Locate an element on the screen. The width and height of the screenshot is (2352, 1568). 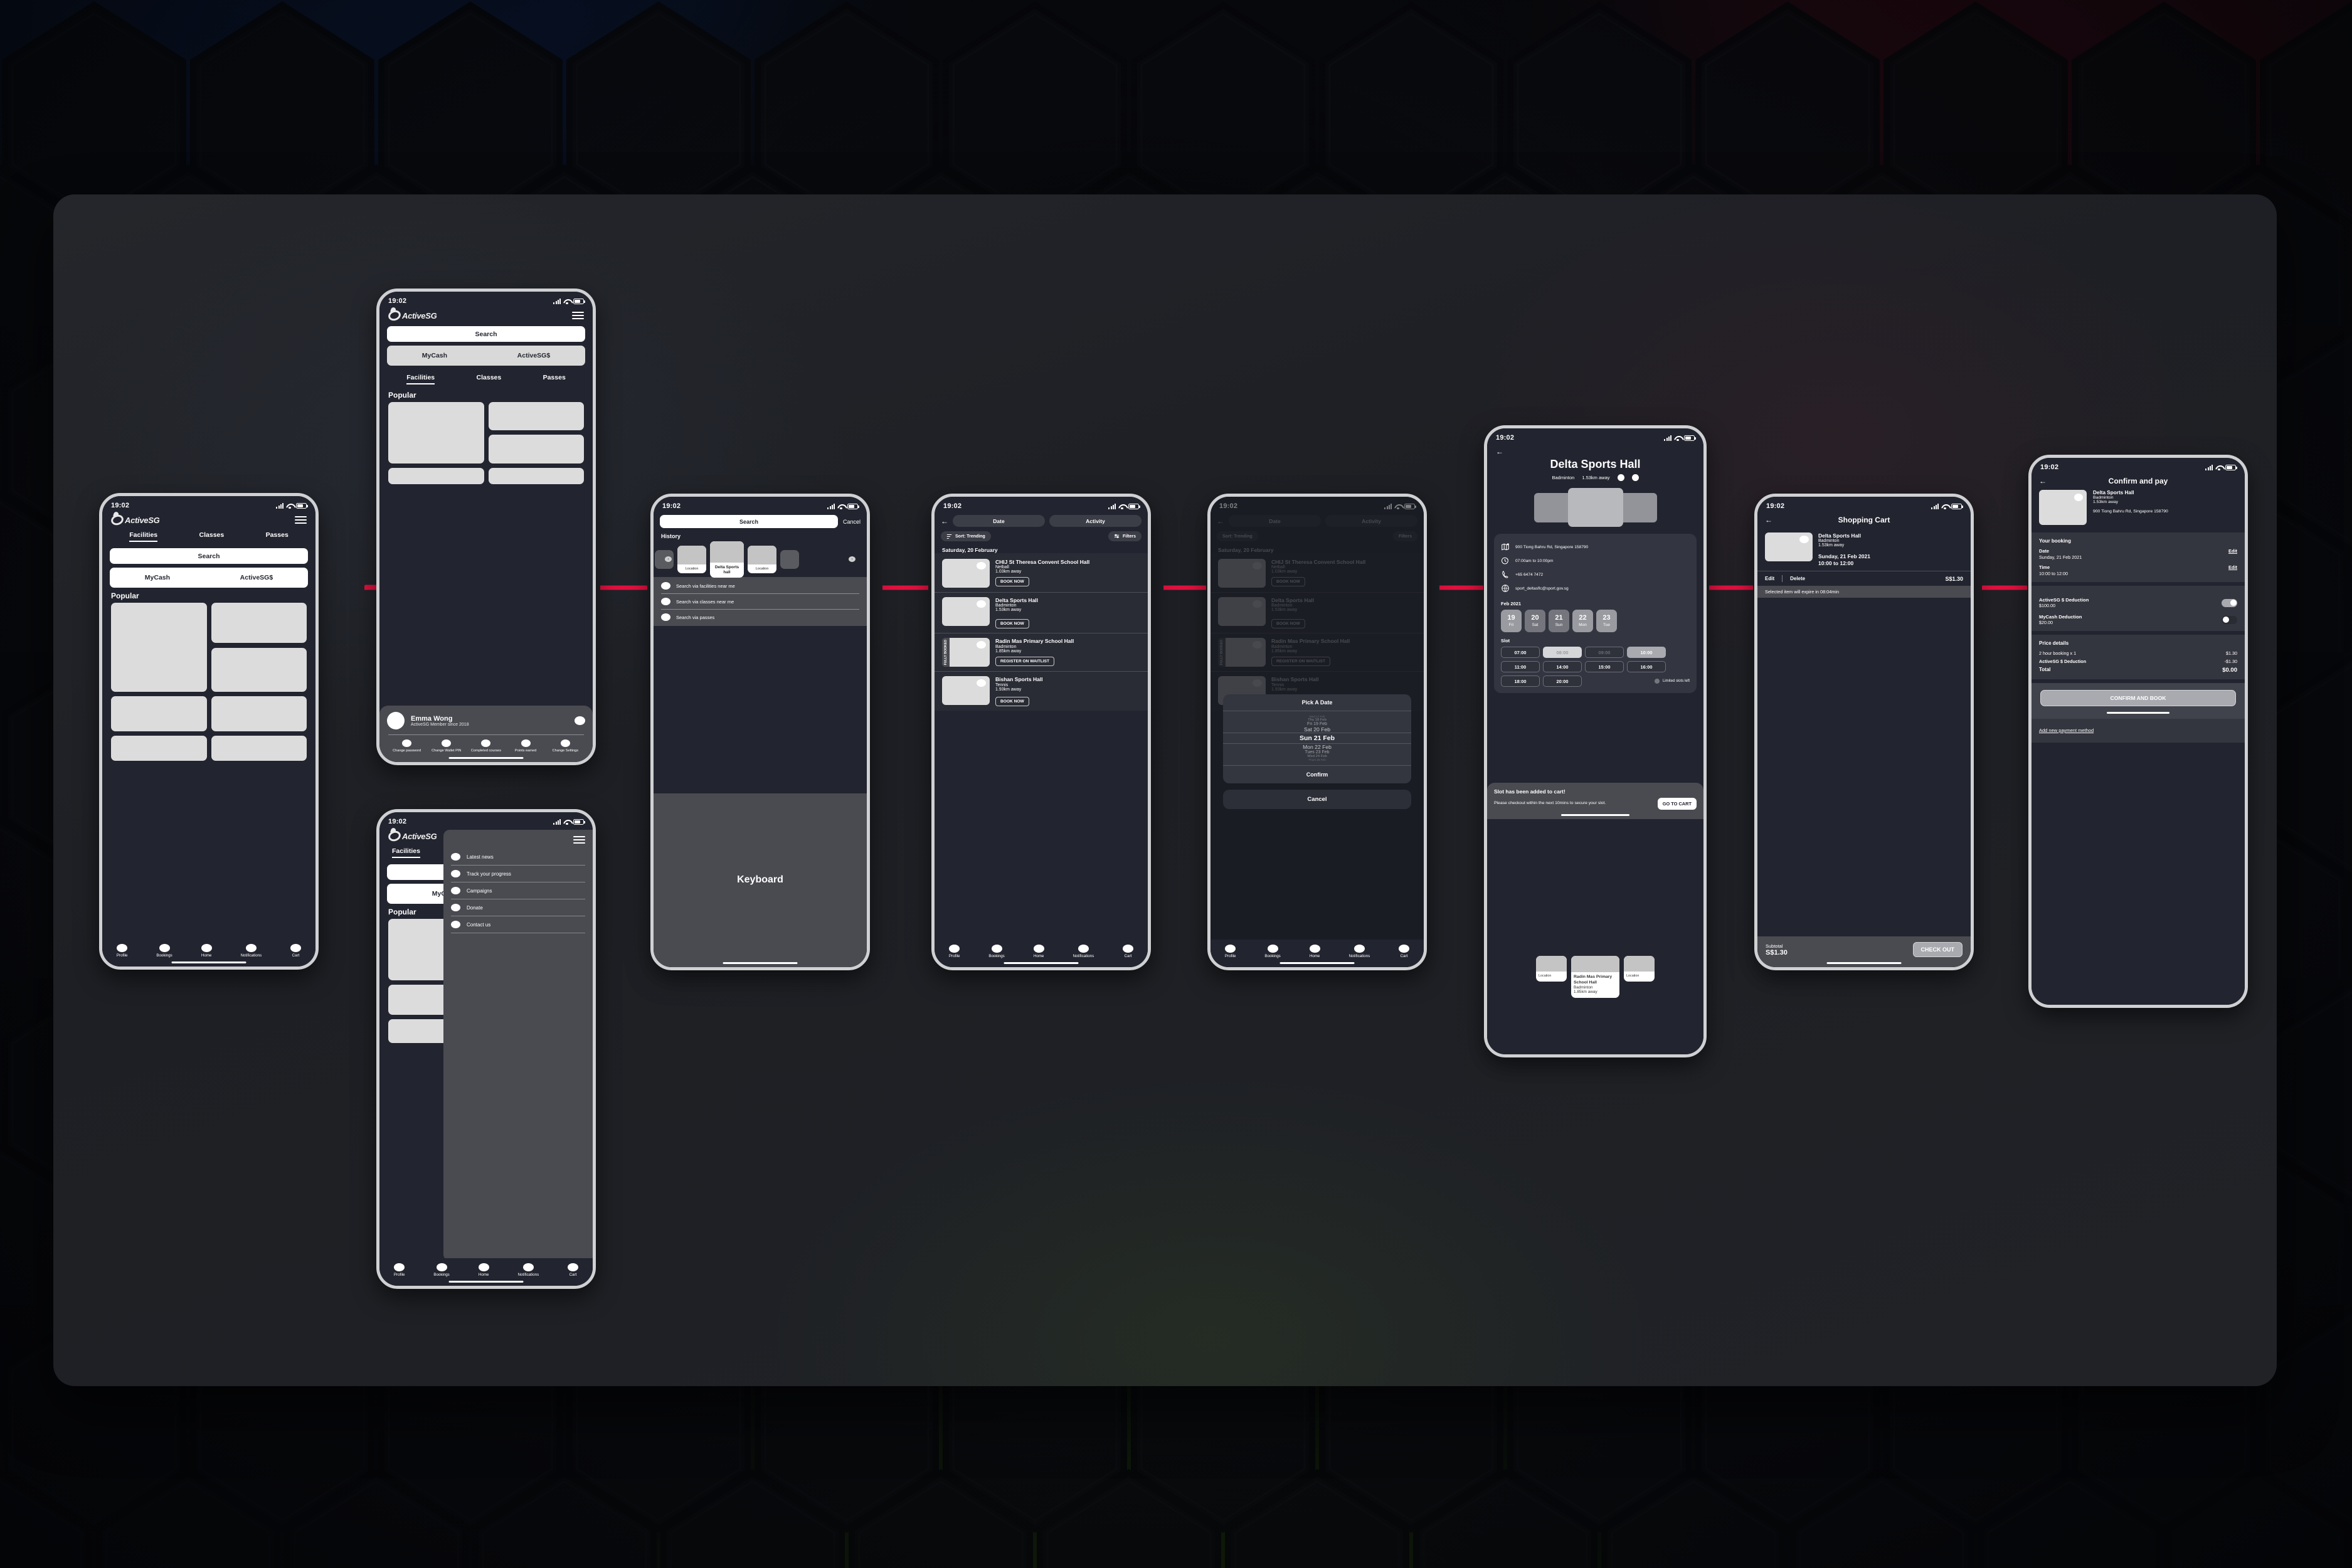
slot-button: 18:00 is located at coordinates (1520, 681).